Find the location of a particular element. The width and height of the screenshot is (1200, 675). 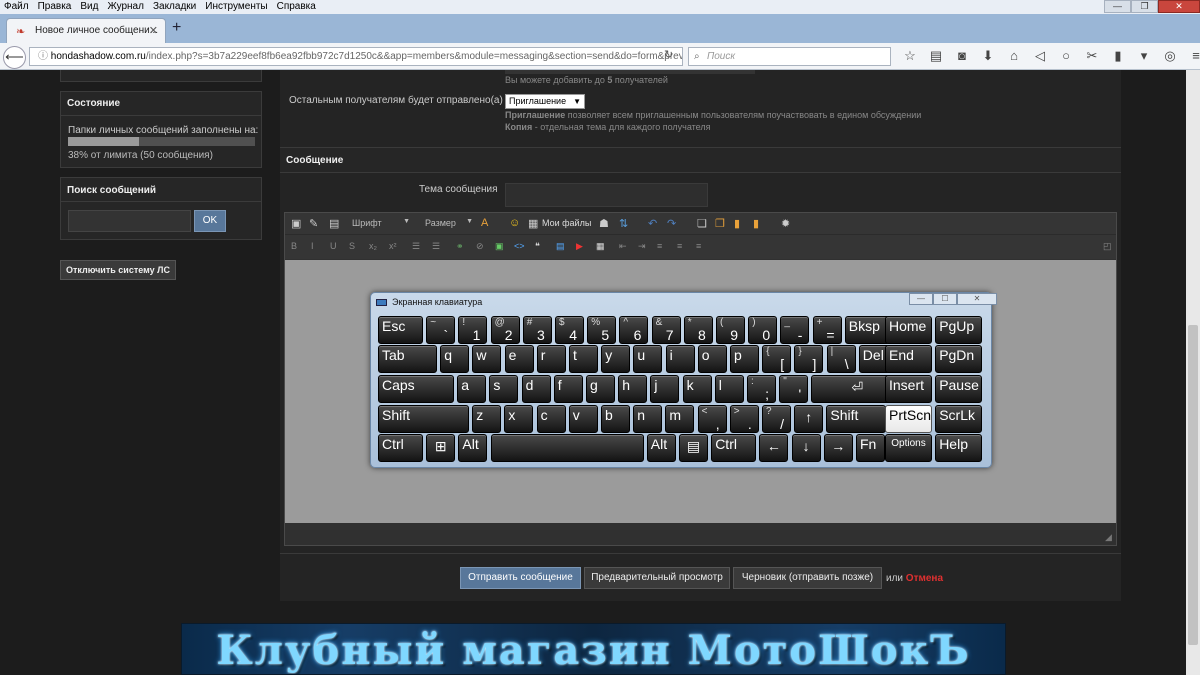

osk-key: Tab is located at coordinates (407, 359).